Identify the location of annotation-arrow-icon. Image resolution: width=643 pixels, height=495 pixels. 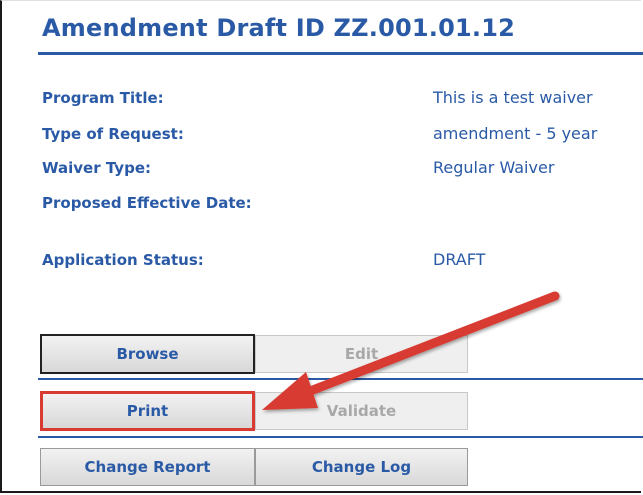
(411, 350).